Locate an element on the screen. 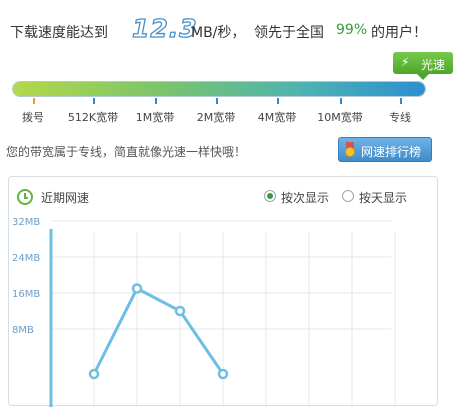 This screenshot has height=407, width=462. speed-headline: 下载速度能达到 12.3 MB/秒， 领先于全国 99% 的用户！ is located at coordinates (235, 30).